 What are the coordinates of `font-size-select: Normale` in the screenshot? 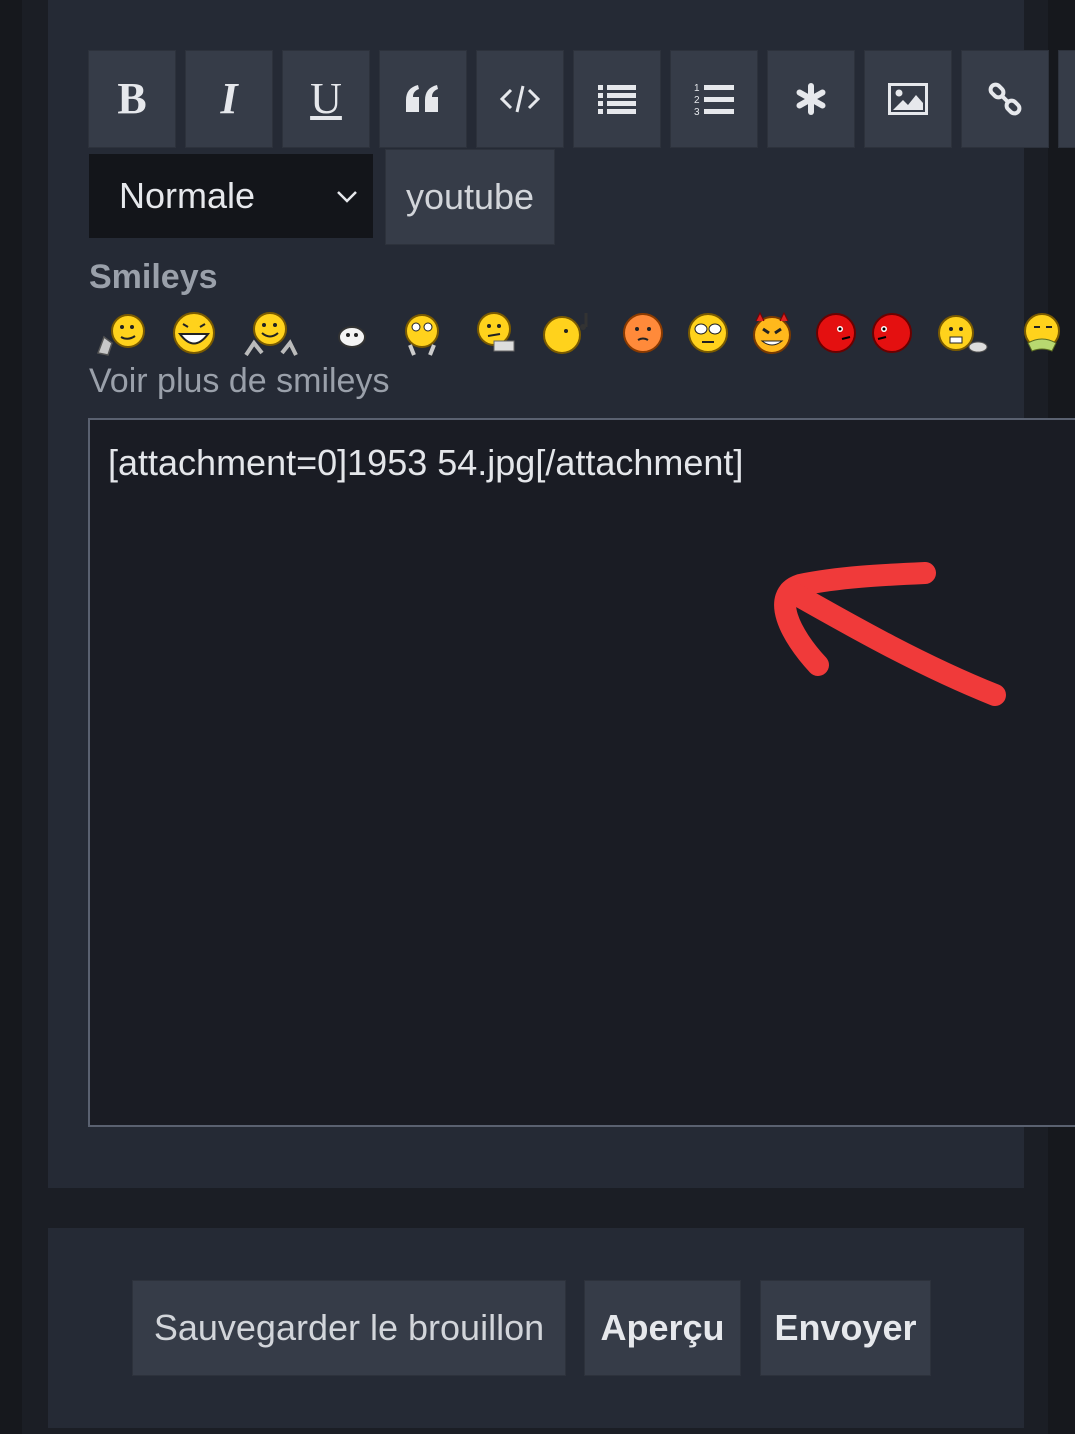 It's located at (231, 196).